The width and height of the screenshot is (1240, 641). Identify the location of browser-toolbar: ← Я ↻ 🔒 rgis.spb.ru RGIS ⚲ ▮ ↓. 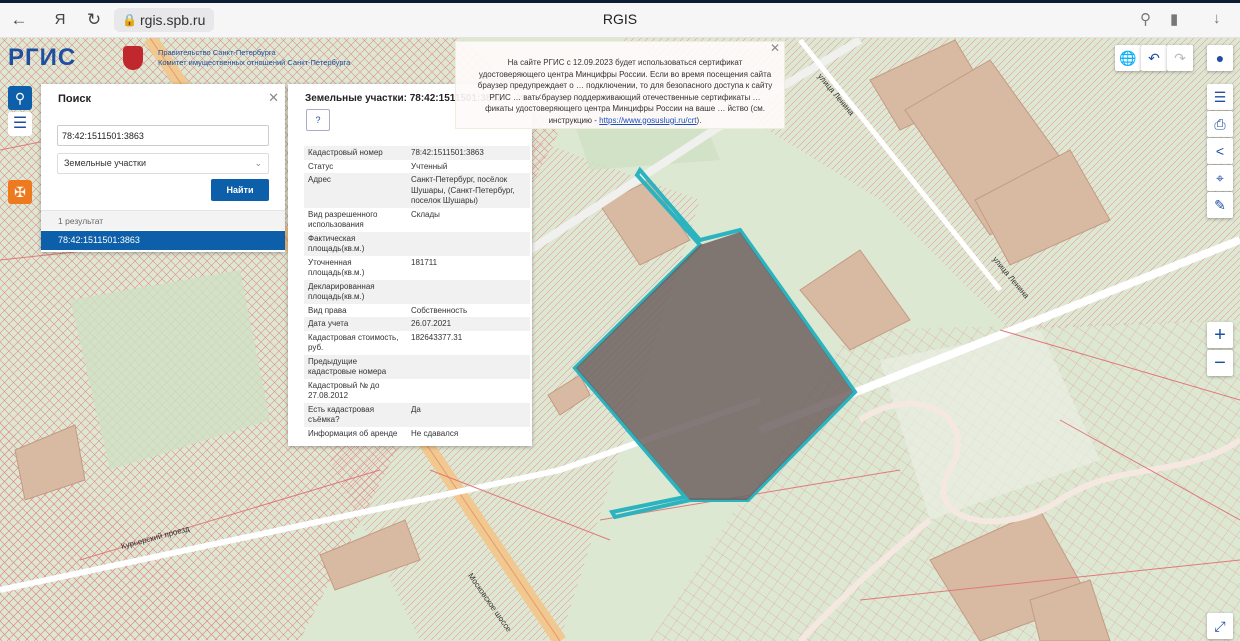
(620, 19).